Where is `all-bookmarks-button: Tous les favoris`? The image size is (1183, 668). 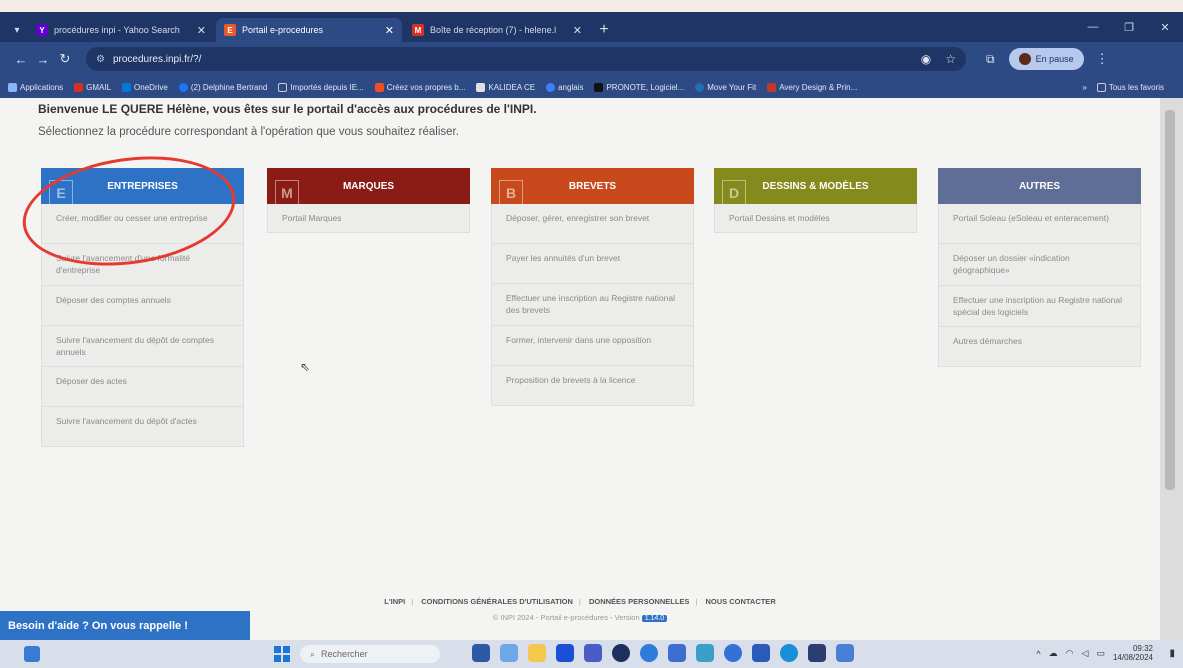
all-bookmarks-button: Tous les favoris is located at coordinates (1130, 87).